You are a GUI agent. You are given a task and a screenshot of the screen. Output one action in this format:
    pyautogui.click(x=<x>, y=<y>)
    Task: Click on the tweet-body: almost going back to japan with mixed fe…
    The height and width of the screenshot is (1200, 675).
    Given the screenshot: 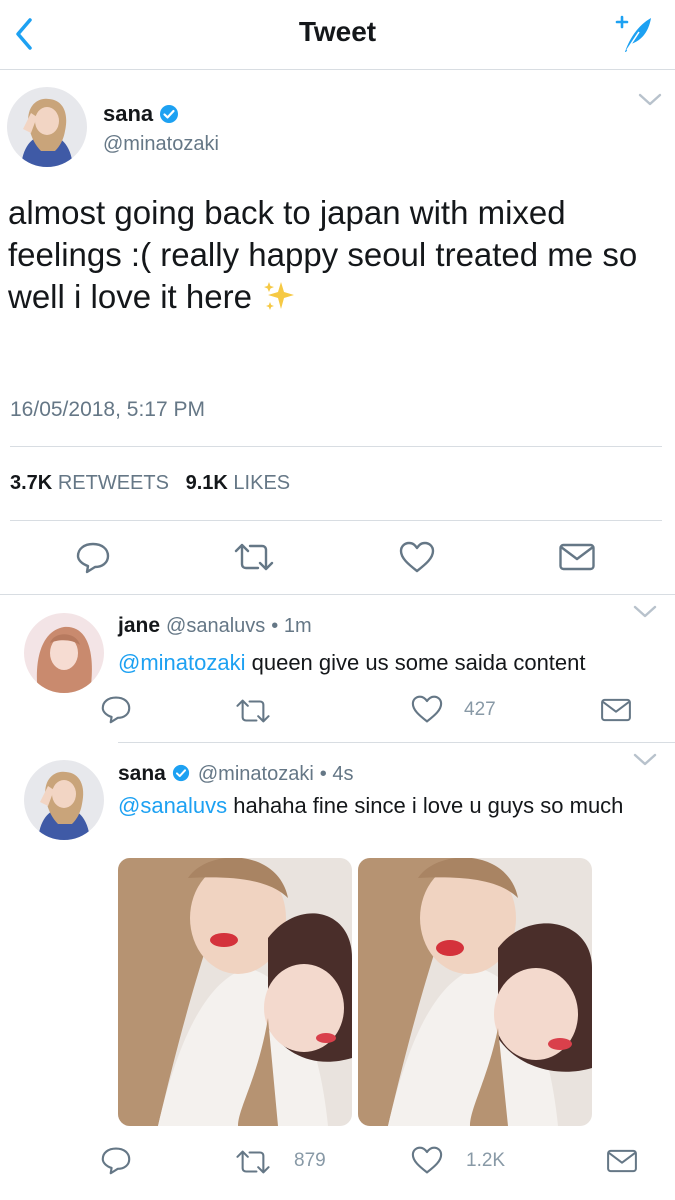 What is the action you would take?
    pyautogui.click(x=323, y=254)
    